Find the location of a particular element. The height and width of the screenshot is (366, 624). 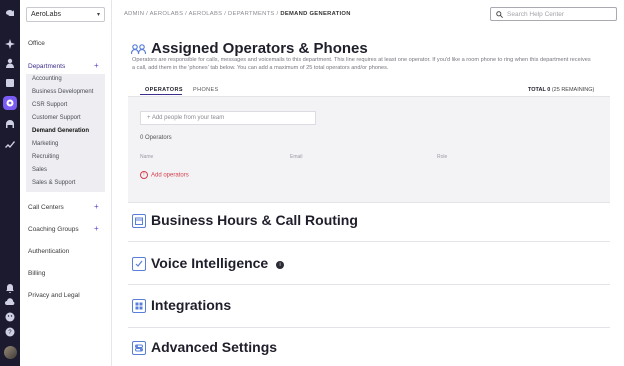

section-voice-intelligence: Voice Intelligence is located at coordinates (209, 263).